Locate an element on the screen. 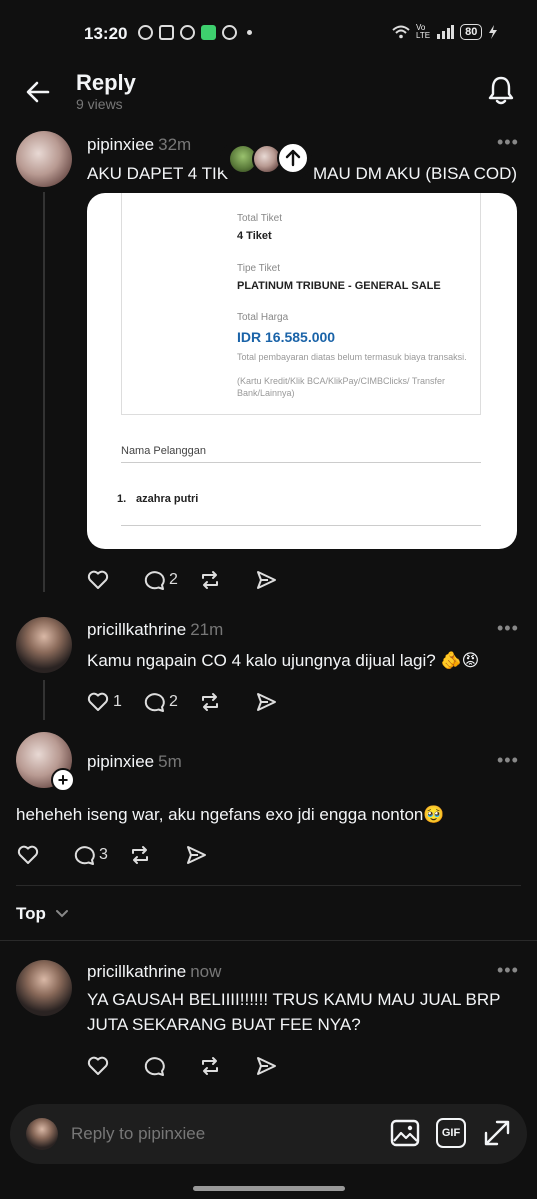  reply-button: 3 is located at coordinates (100, 855).